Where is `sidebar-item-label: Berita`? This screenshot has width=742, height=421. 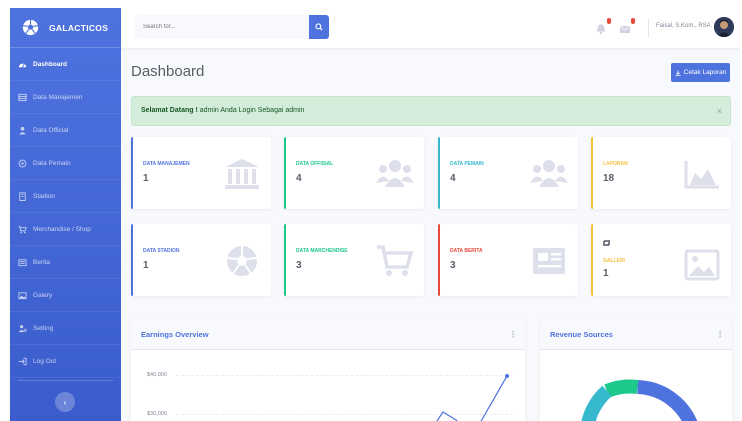
sidebar-item-label: Berita is located at coordinates (41, 262).